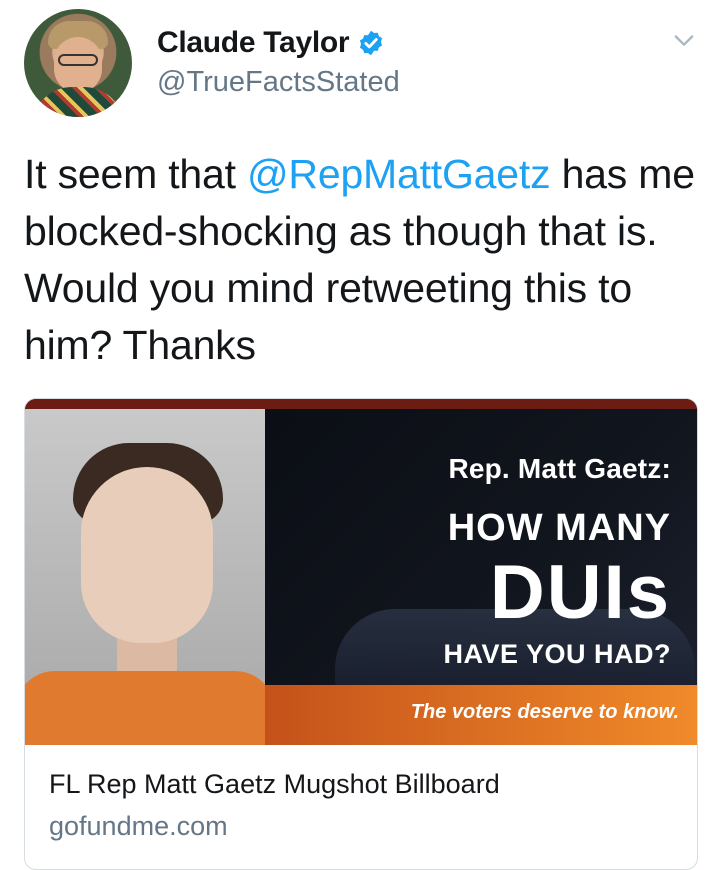  Describe the element at coordinates (557, 654) in the screenshot. I see `billboard-line-4: HAVE YOU HAD?` at that location.